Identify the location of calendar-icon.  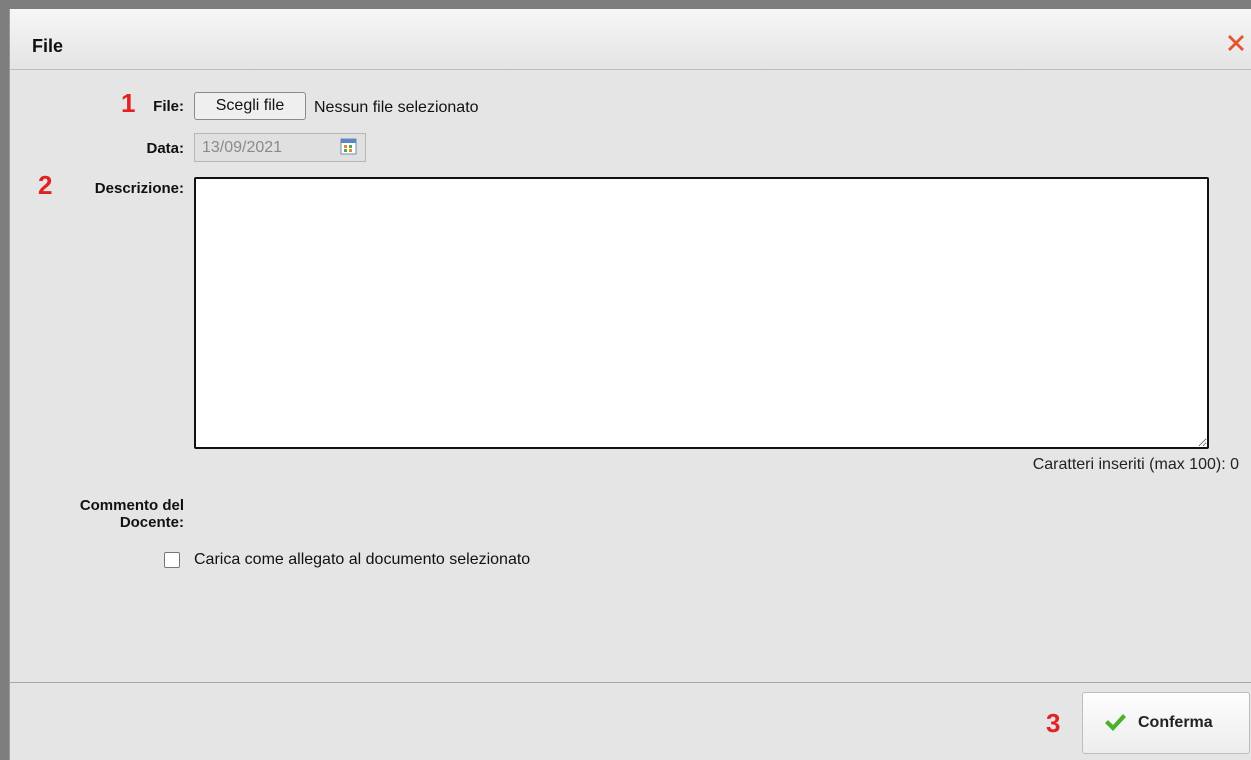
(348, 146).